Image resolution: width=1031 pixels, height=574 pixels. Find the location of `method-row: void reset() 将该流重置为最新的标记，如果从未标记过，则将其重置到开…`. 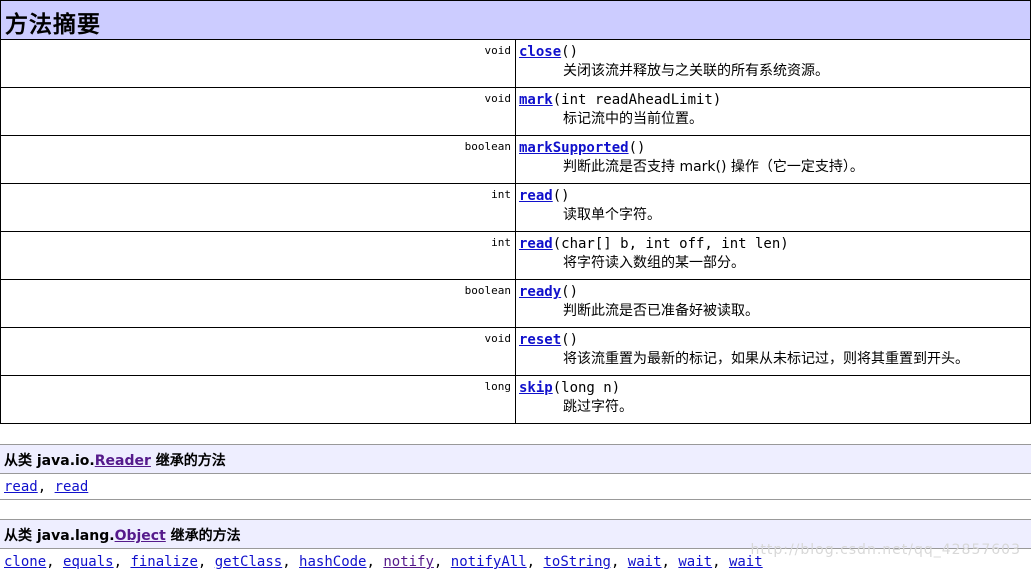

method-row: void reset() 将该流重置为最新的标记，如果从未标记过，则将其重置到开… is located at coordinates (515, 351).